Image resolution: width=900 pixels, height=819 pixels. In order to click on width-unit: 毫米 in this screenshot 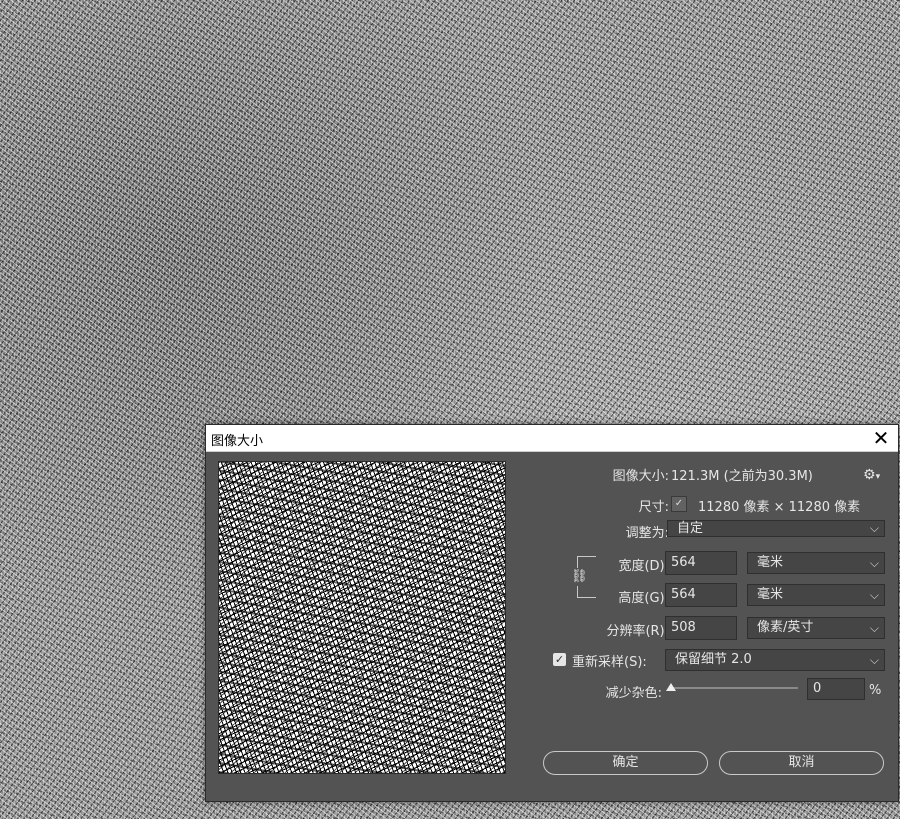, I will do `click(770, 562)`.